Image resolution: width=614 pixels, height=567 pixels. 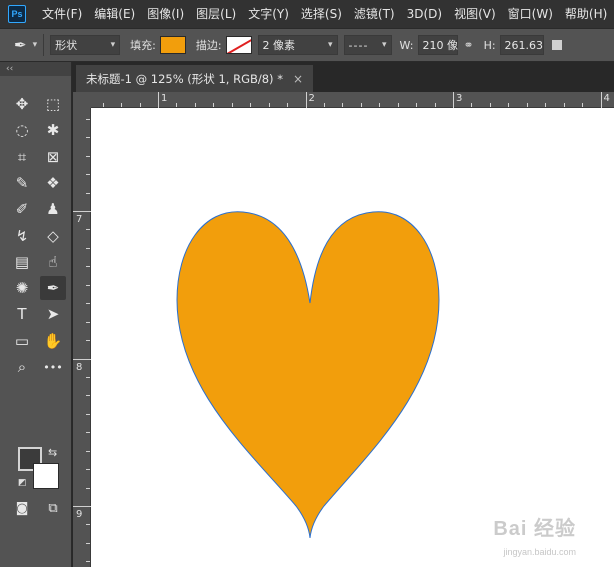 I want to click on swap-colors-icon: ⇆, so click(x=52, y=452).